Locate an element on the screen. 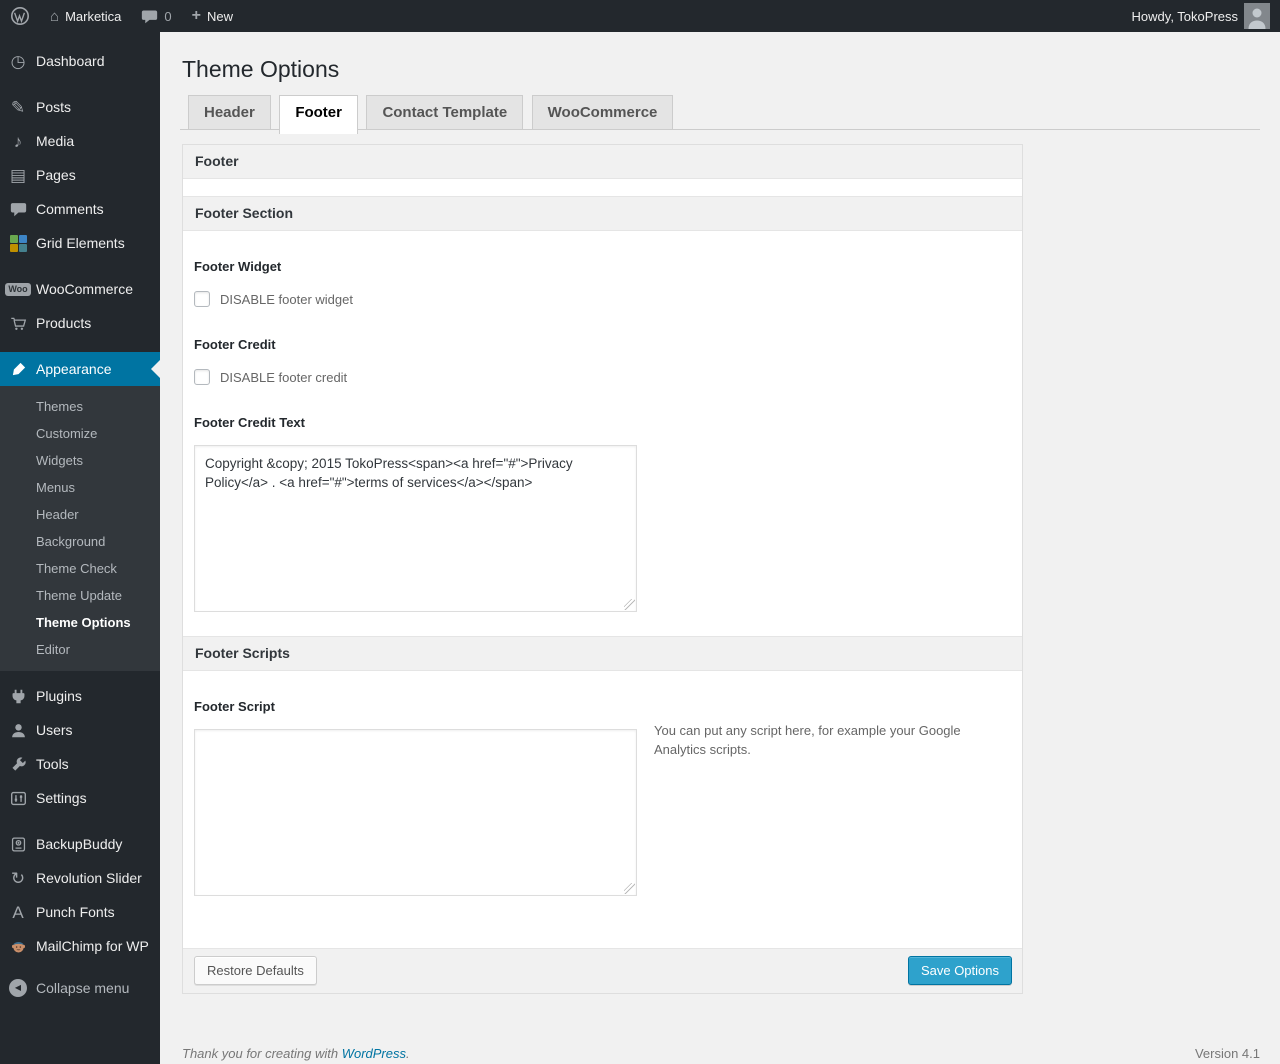  dashboard-icon: ◷ is located at coordinates (18, 61).